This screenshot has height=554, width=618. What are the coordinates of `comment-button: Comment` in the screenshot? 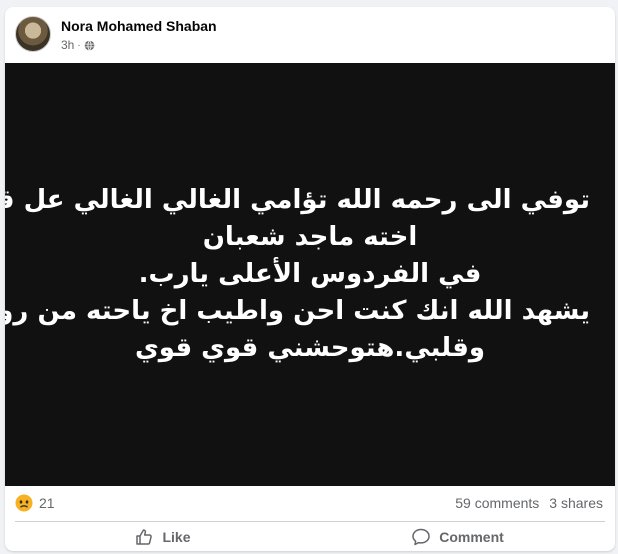 It's located at (457, 536).